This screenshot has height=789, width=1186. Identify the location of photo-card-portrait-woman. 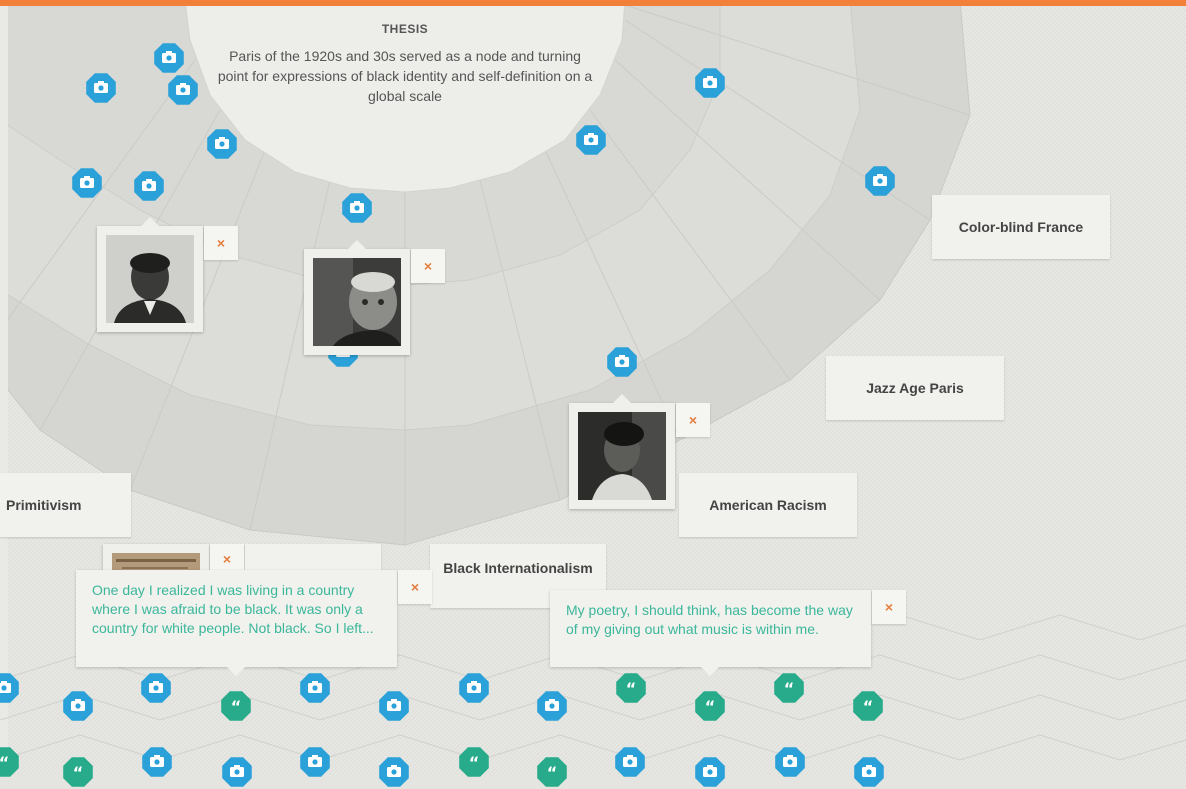
(622, 451).